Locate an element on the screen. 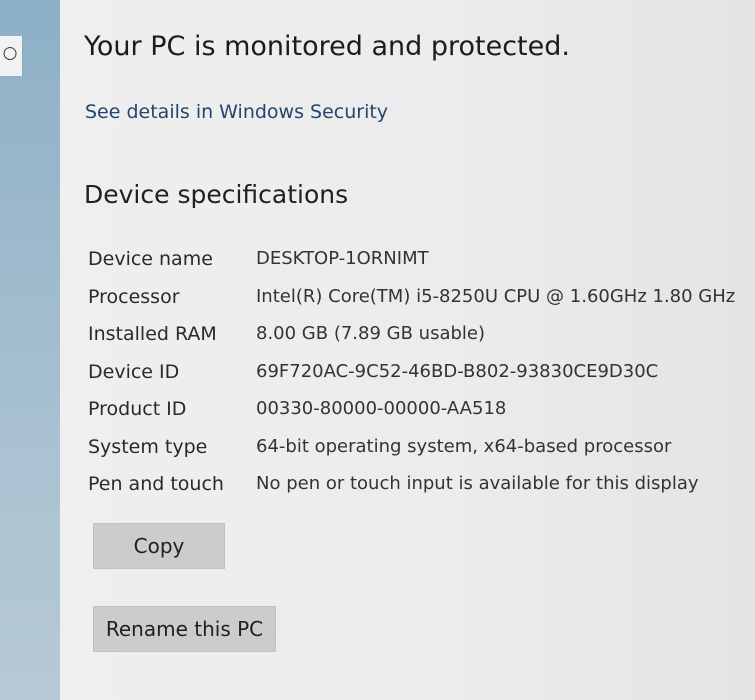 The height and width of the screenshot is (700, 755). product-id-value: 00330-80000-00000-AA518 is located at coordinates (381, 408).